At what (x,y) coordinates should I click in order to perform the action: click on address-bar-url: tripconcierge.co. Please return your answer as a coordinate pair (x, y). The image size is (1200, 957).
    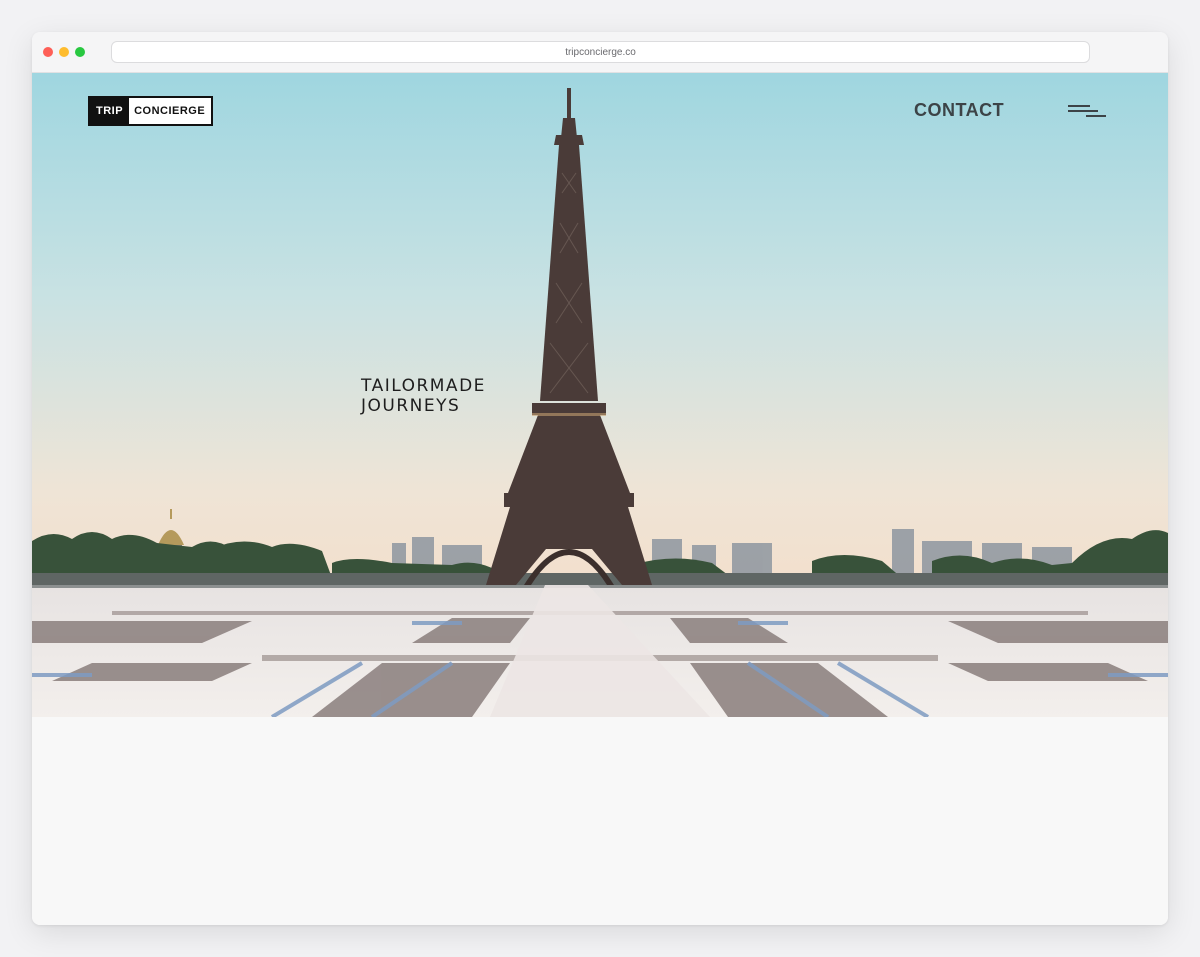
    Looking at the image, I should click on (600, 52).